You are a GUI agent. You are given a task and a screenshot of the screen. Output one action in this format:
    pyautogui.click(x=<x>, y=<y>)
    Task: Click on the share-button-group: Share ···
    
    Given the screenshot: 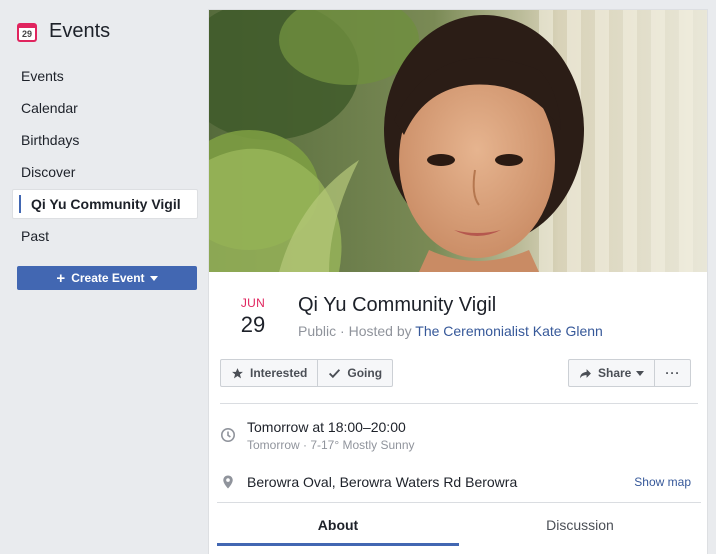 What is the action you would take?
    pyautogui.click(x=630, y=373)
    